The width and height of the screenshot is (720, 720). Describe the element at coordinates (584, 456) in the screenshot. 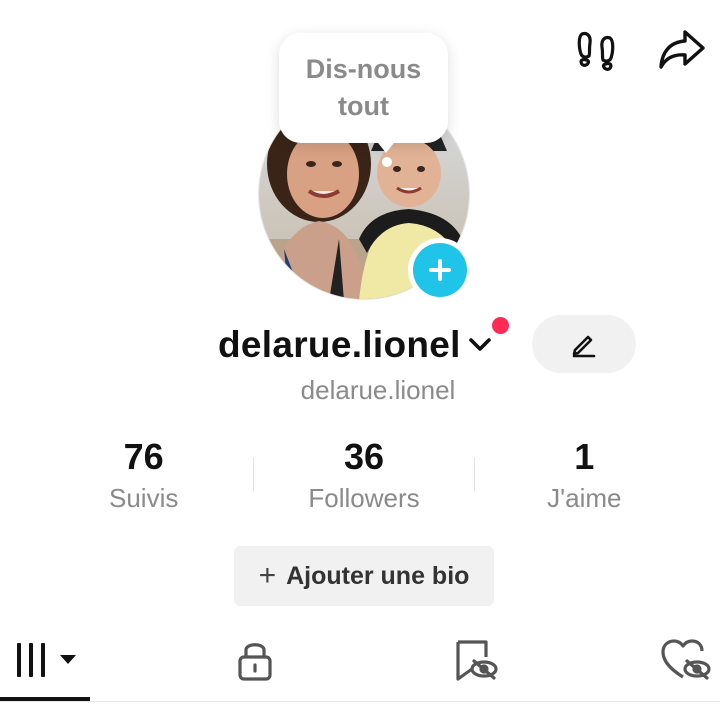

I see `stat-value: 1` at that location.